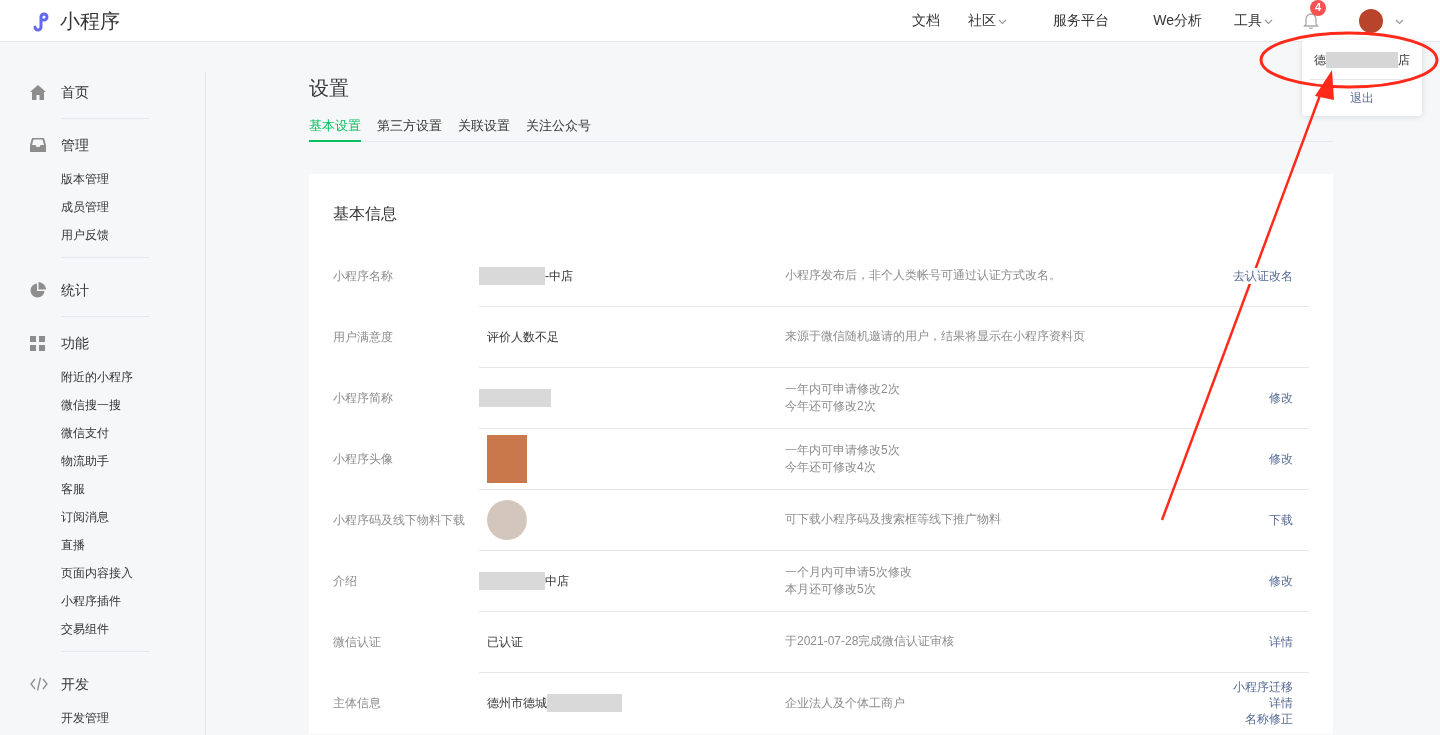 This screenshot has height=735, width=1440. I want to click on logo-title: 小程序, so click(90, 21).